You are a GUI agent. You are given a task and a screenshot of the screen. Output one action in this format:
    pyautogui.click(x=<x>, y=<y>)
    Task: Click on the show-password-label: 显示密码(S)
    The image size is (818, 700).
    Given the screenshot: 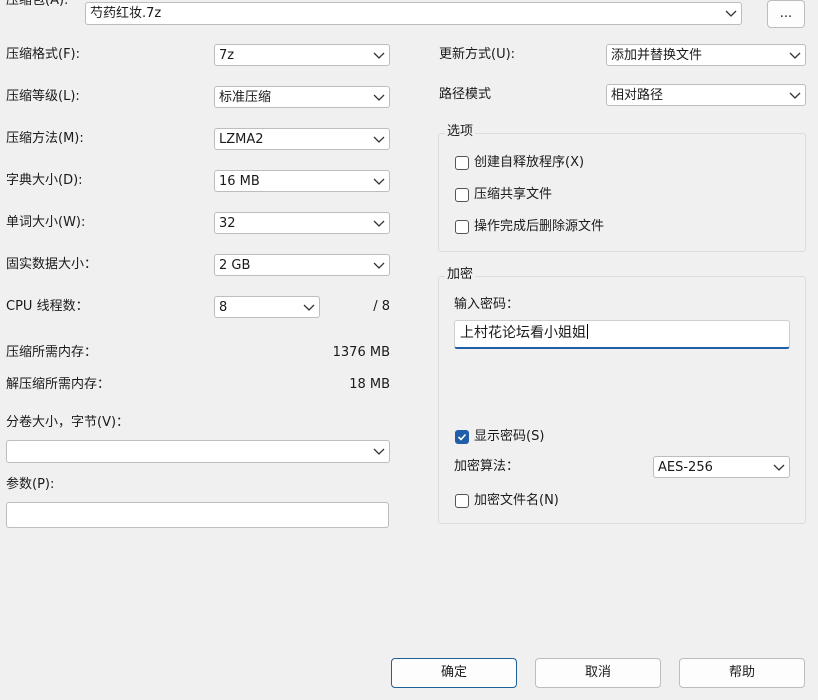 What is the action you would take?
    pyautogui.click(x=509, y=437)
    